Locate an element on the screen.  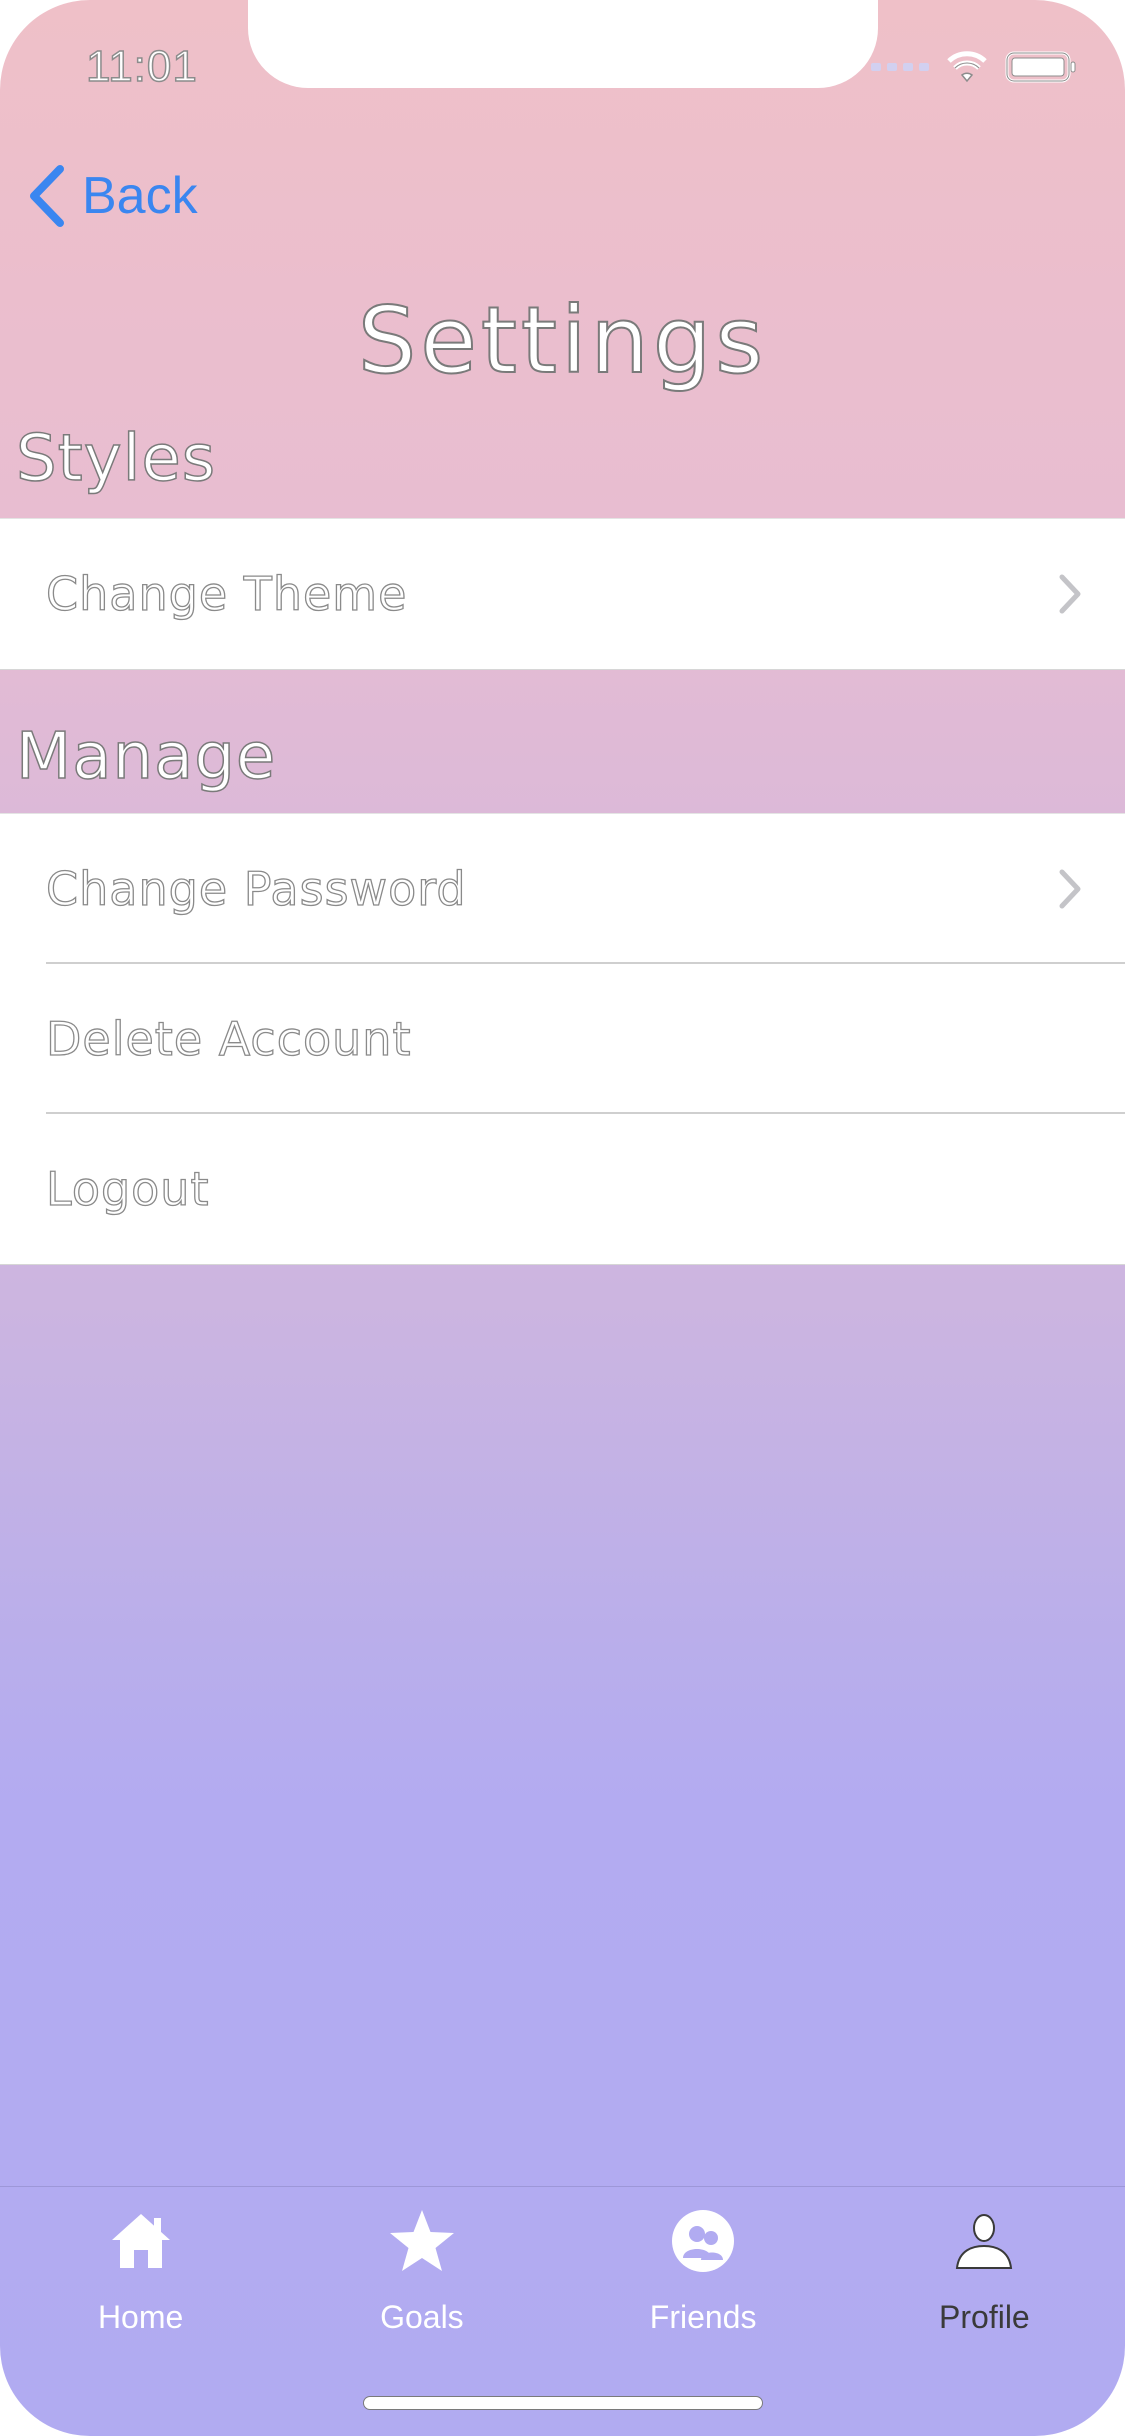
home-icon is located at coordinates (141, 2241).